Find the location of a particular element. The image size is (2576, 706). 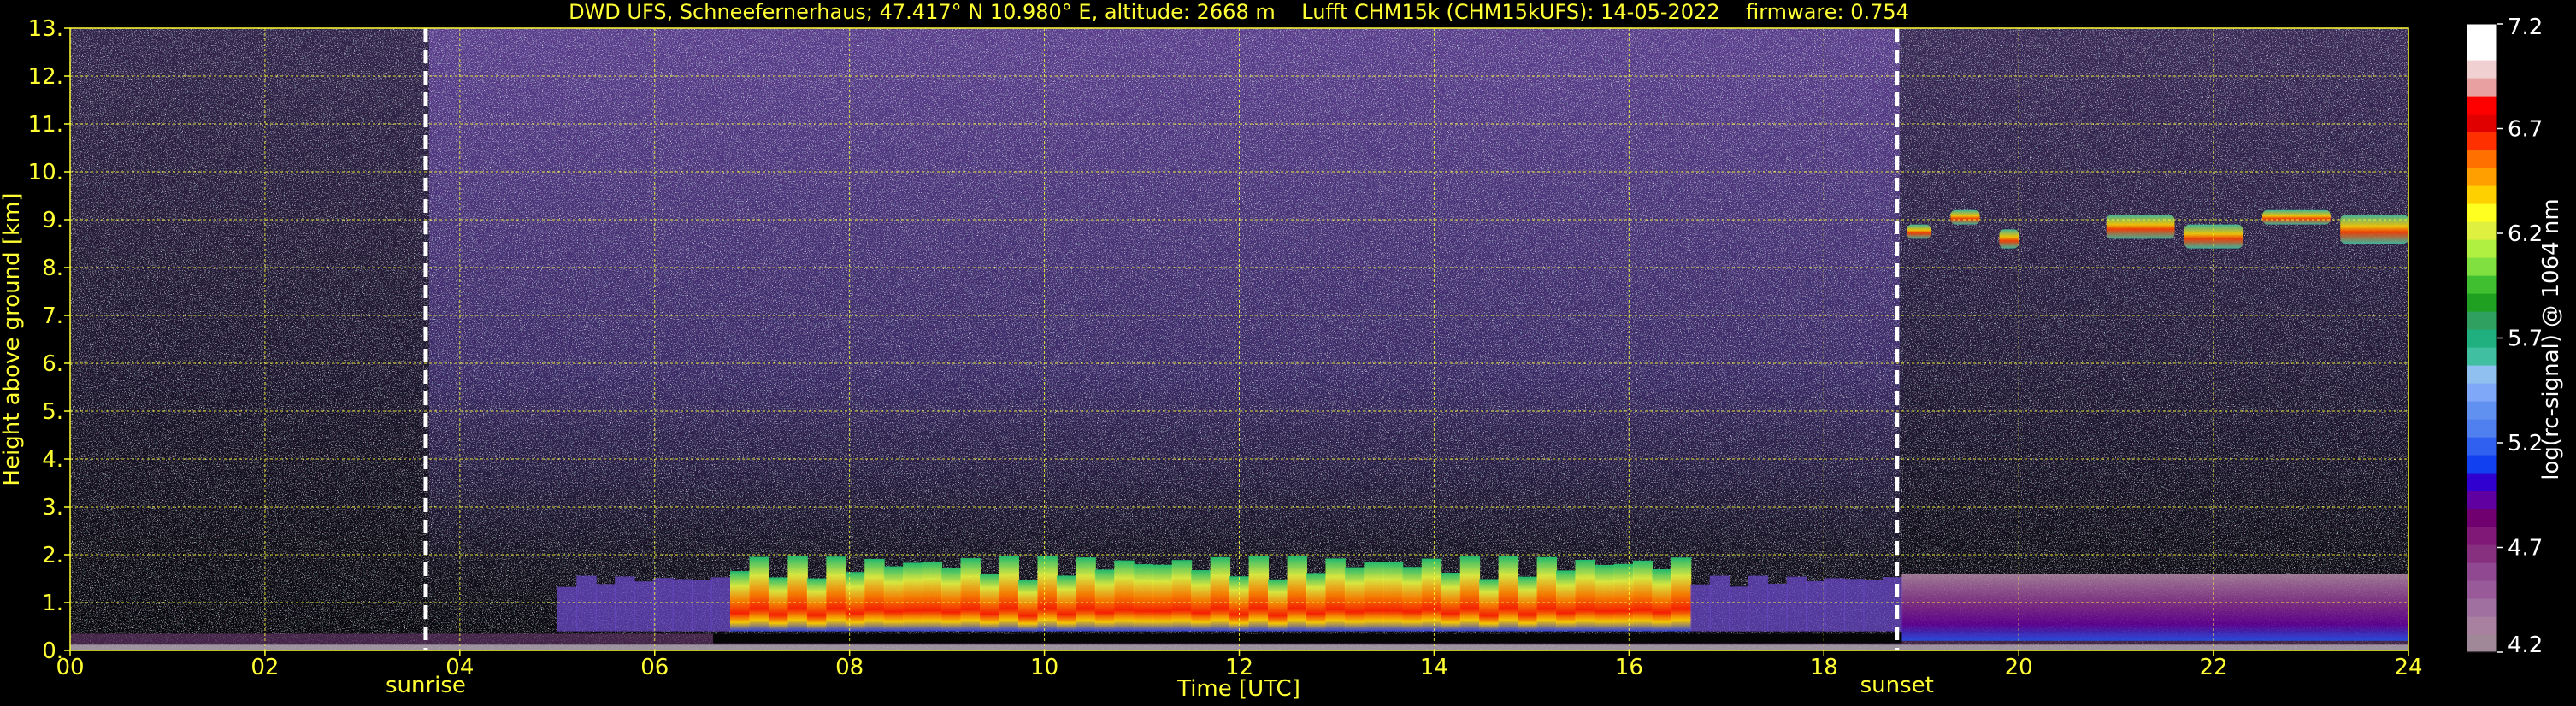

y-tick-label: 1. is located at coordinates (52, 603).